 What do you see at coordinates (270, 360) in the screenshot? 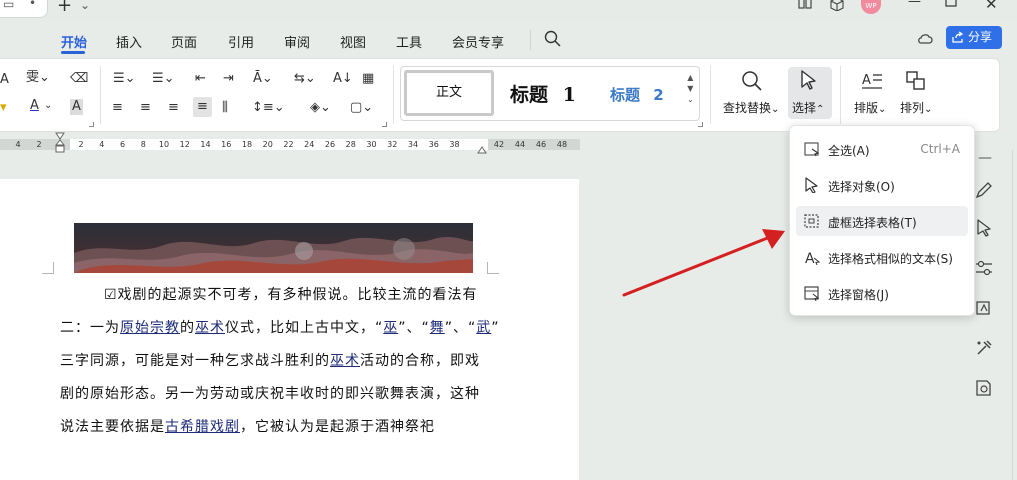
I see `paragraph-line: 三字同源，可能是对一种乞求战斗胜利的巫术活动的合称，即戏` at bounding box center [270, 360].